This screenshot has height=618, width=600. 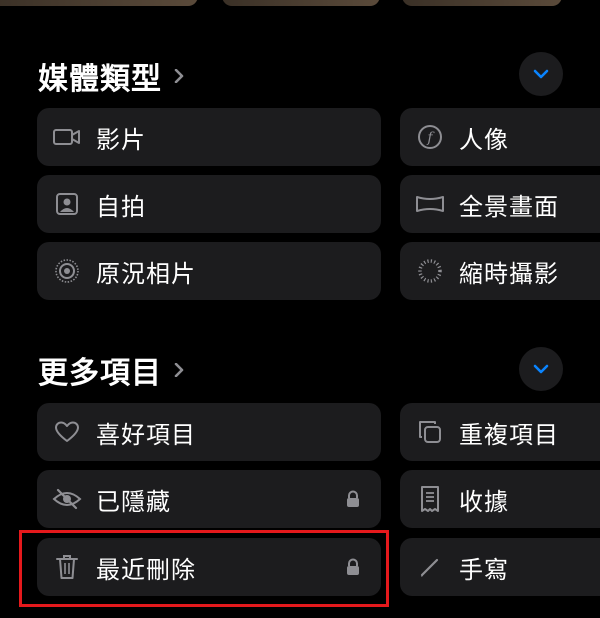 What do you see at coordinates (209, 204) in the screenshot?
I see `tile-selfies: 自拍` at bounding box center [209, 204].